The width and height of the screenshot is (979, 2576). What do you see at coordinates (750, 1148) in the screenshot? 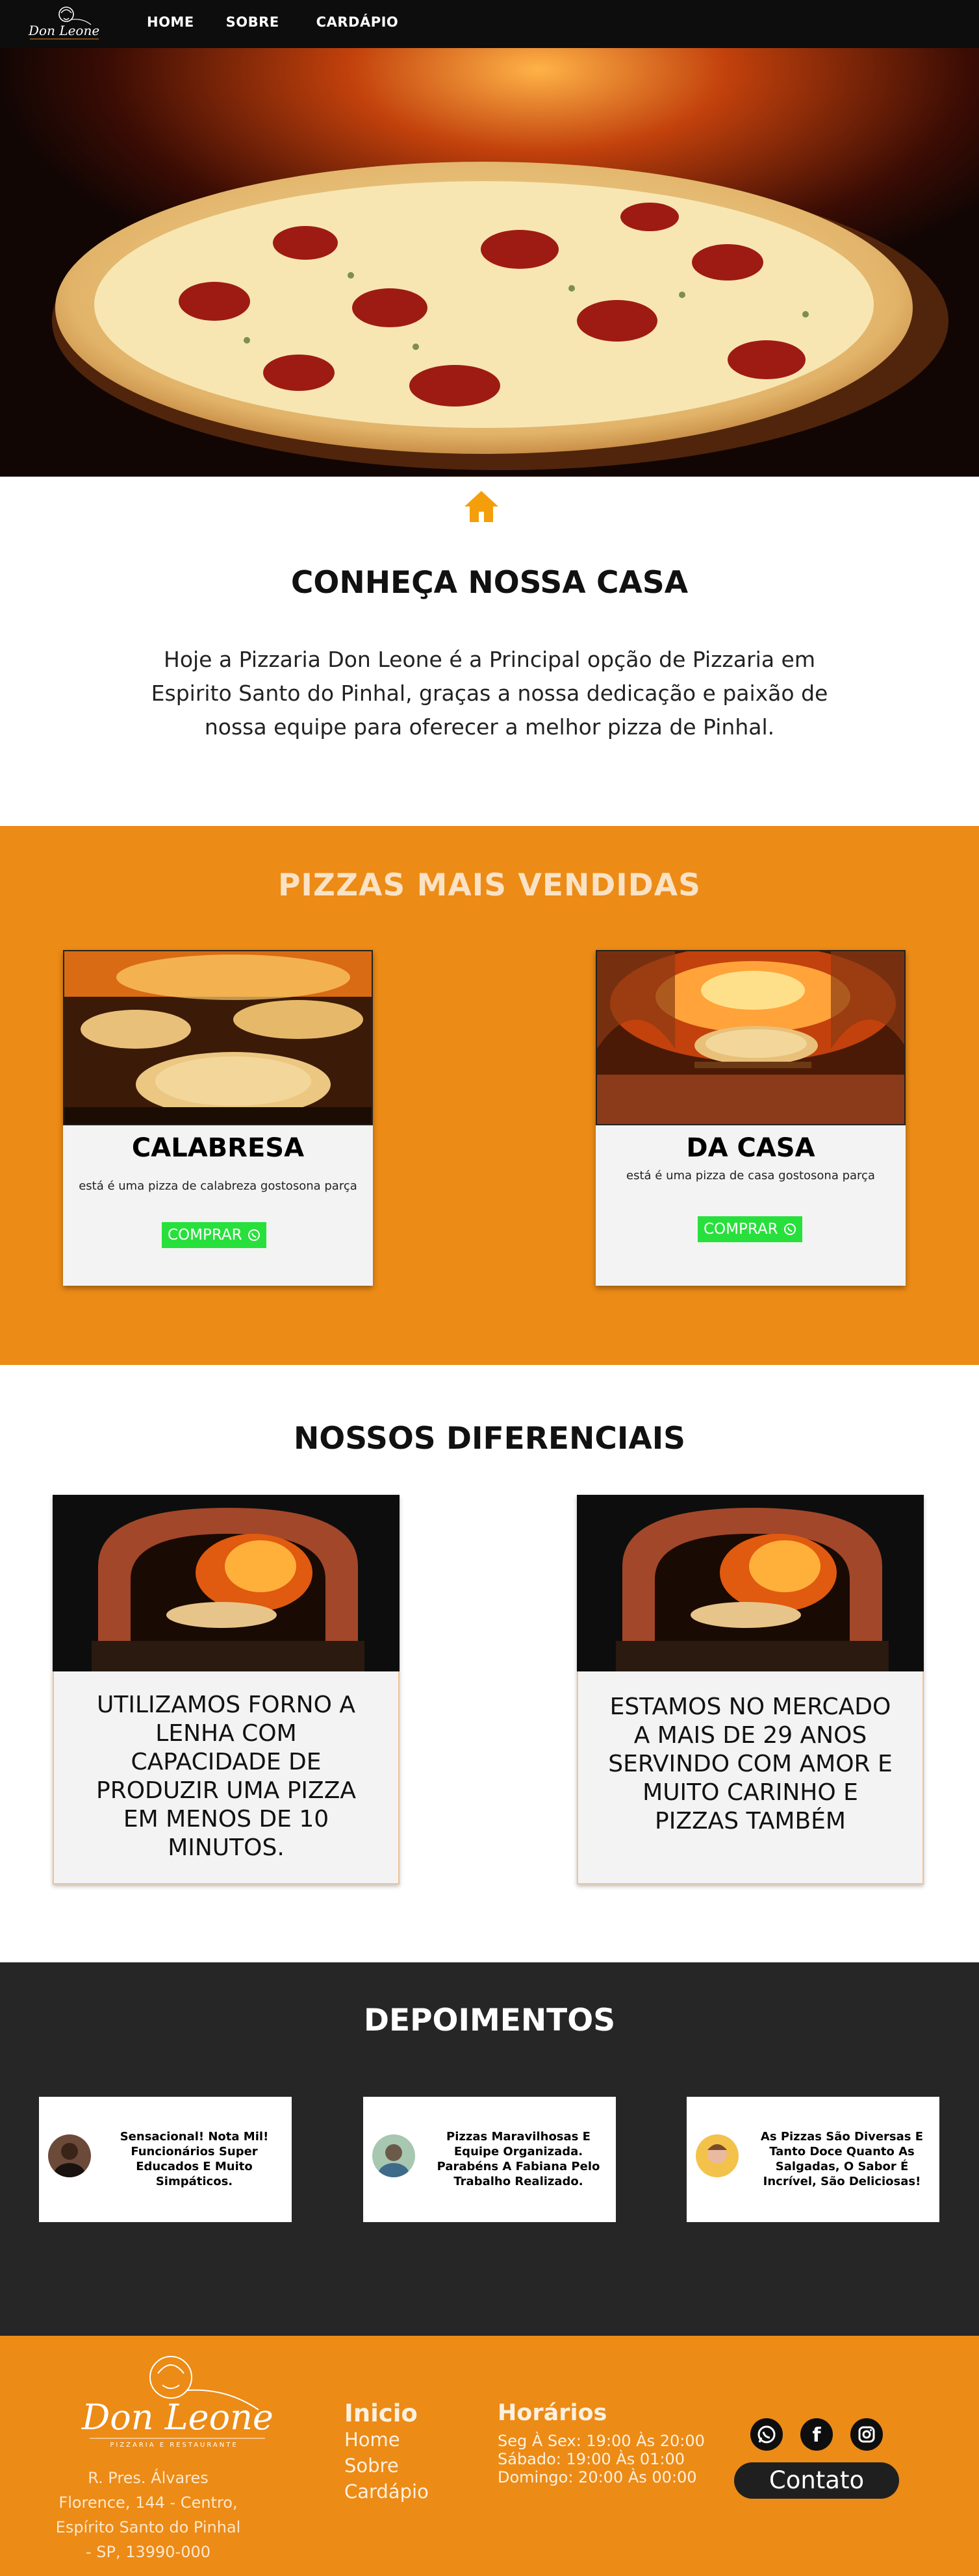
I see `pizza-name: DA CASA` at bounding box center [750, 1148].